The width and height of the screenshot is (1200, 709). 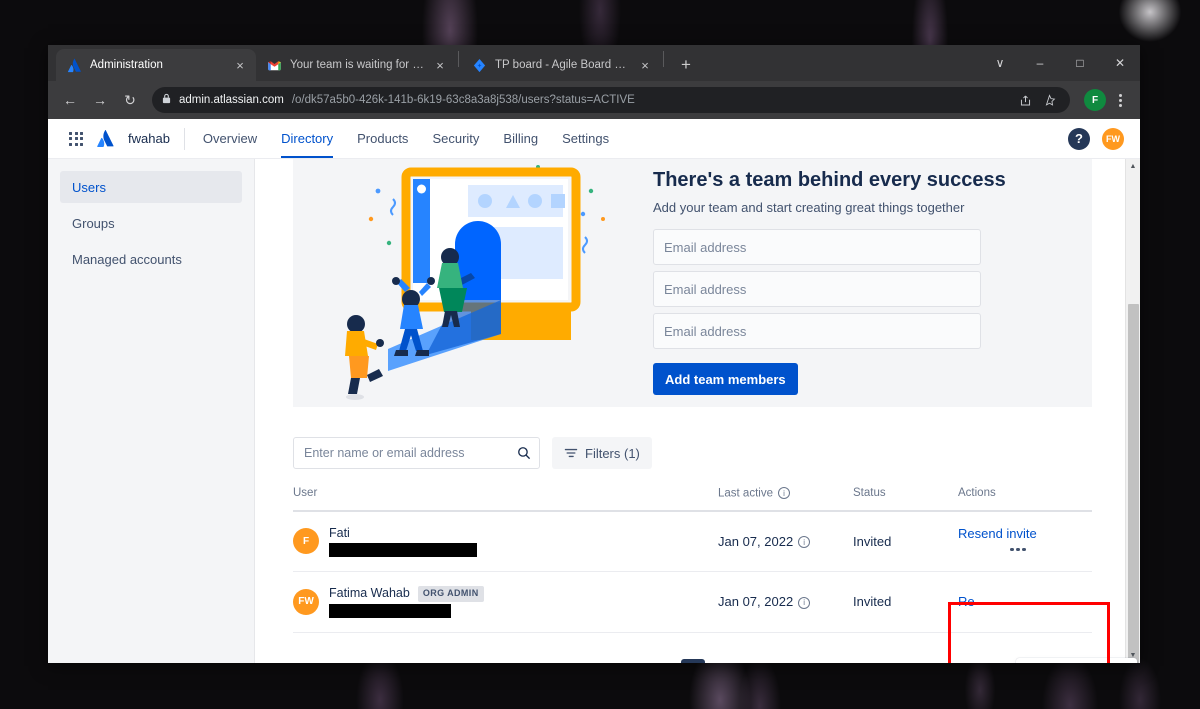 What do you see at coordinates (306, 541) in the screenshot?
I see `avatar: F` at bounding box center [306, 541].